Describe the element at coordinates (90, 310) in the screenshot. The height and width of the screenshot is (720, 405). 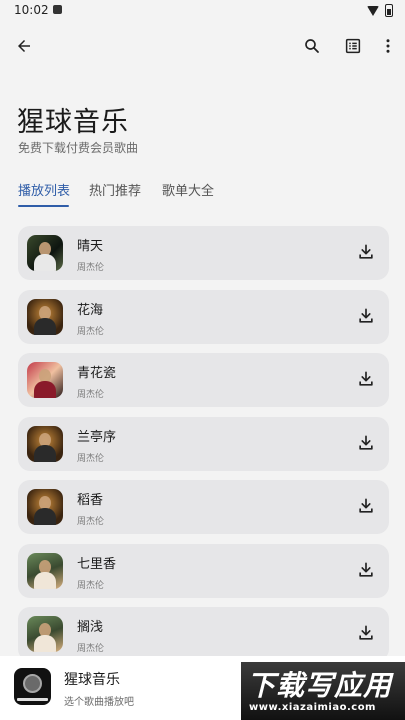
I see `song-title: 花海` at that location.